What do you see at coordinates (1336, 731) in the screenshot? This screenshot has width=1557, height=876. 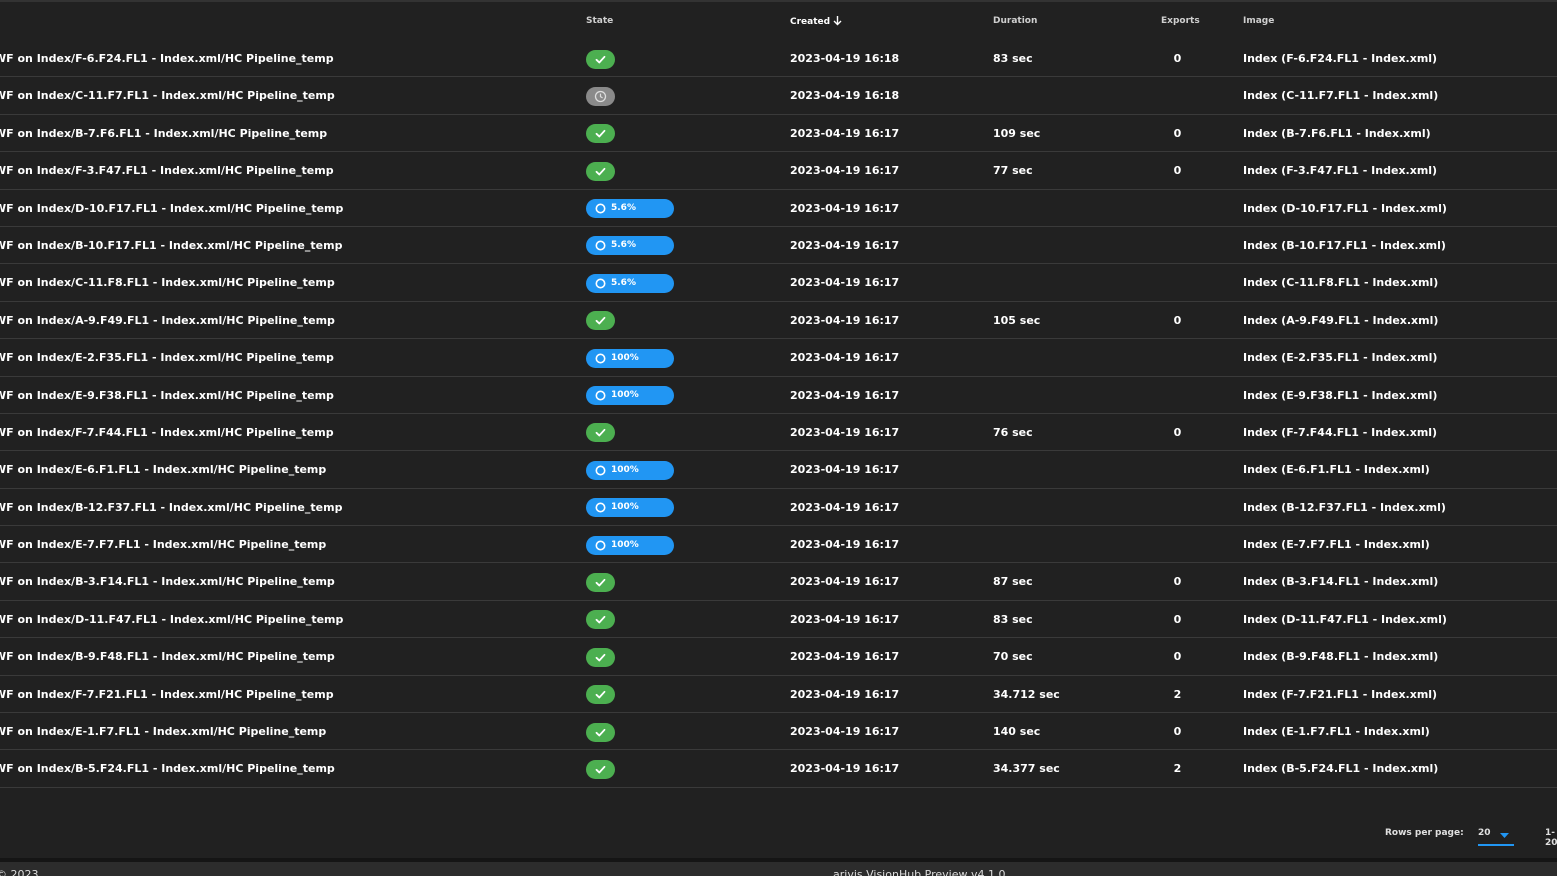 I see `image-cell: Index (E-1.F7.FL1 - Index.xml)` at bounding box center [1336, 731].